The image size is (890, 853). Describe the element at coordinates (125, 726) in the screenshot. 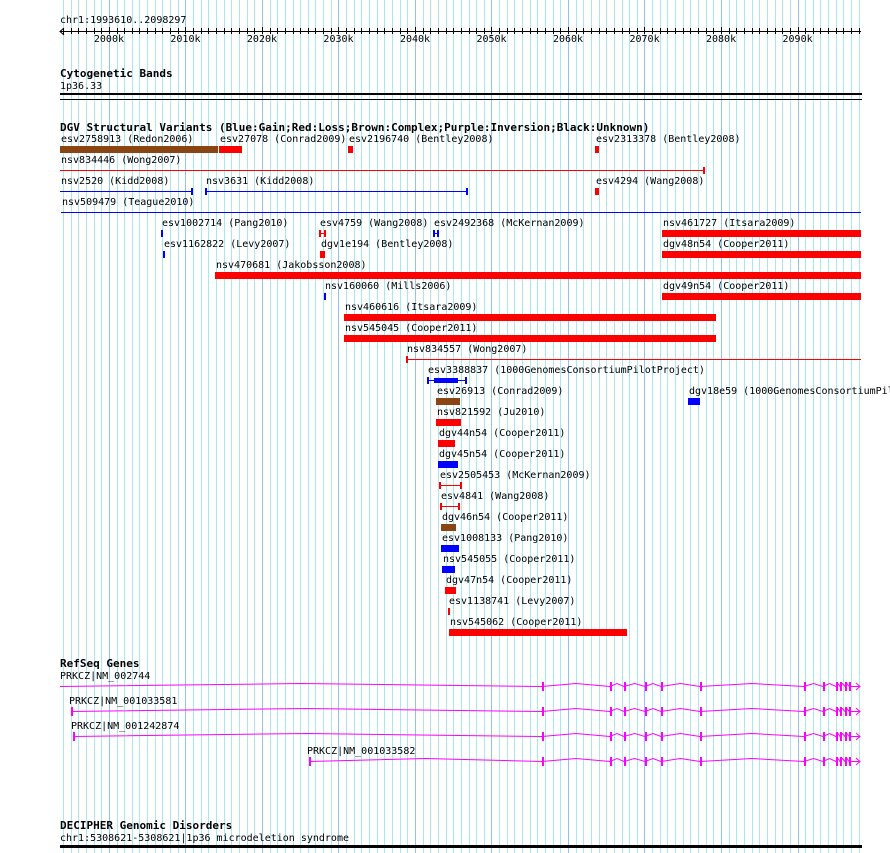

I see `transcript-label: PRKCZ|NM_001242874` at that location.